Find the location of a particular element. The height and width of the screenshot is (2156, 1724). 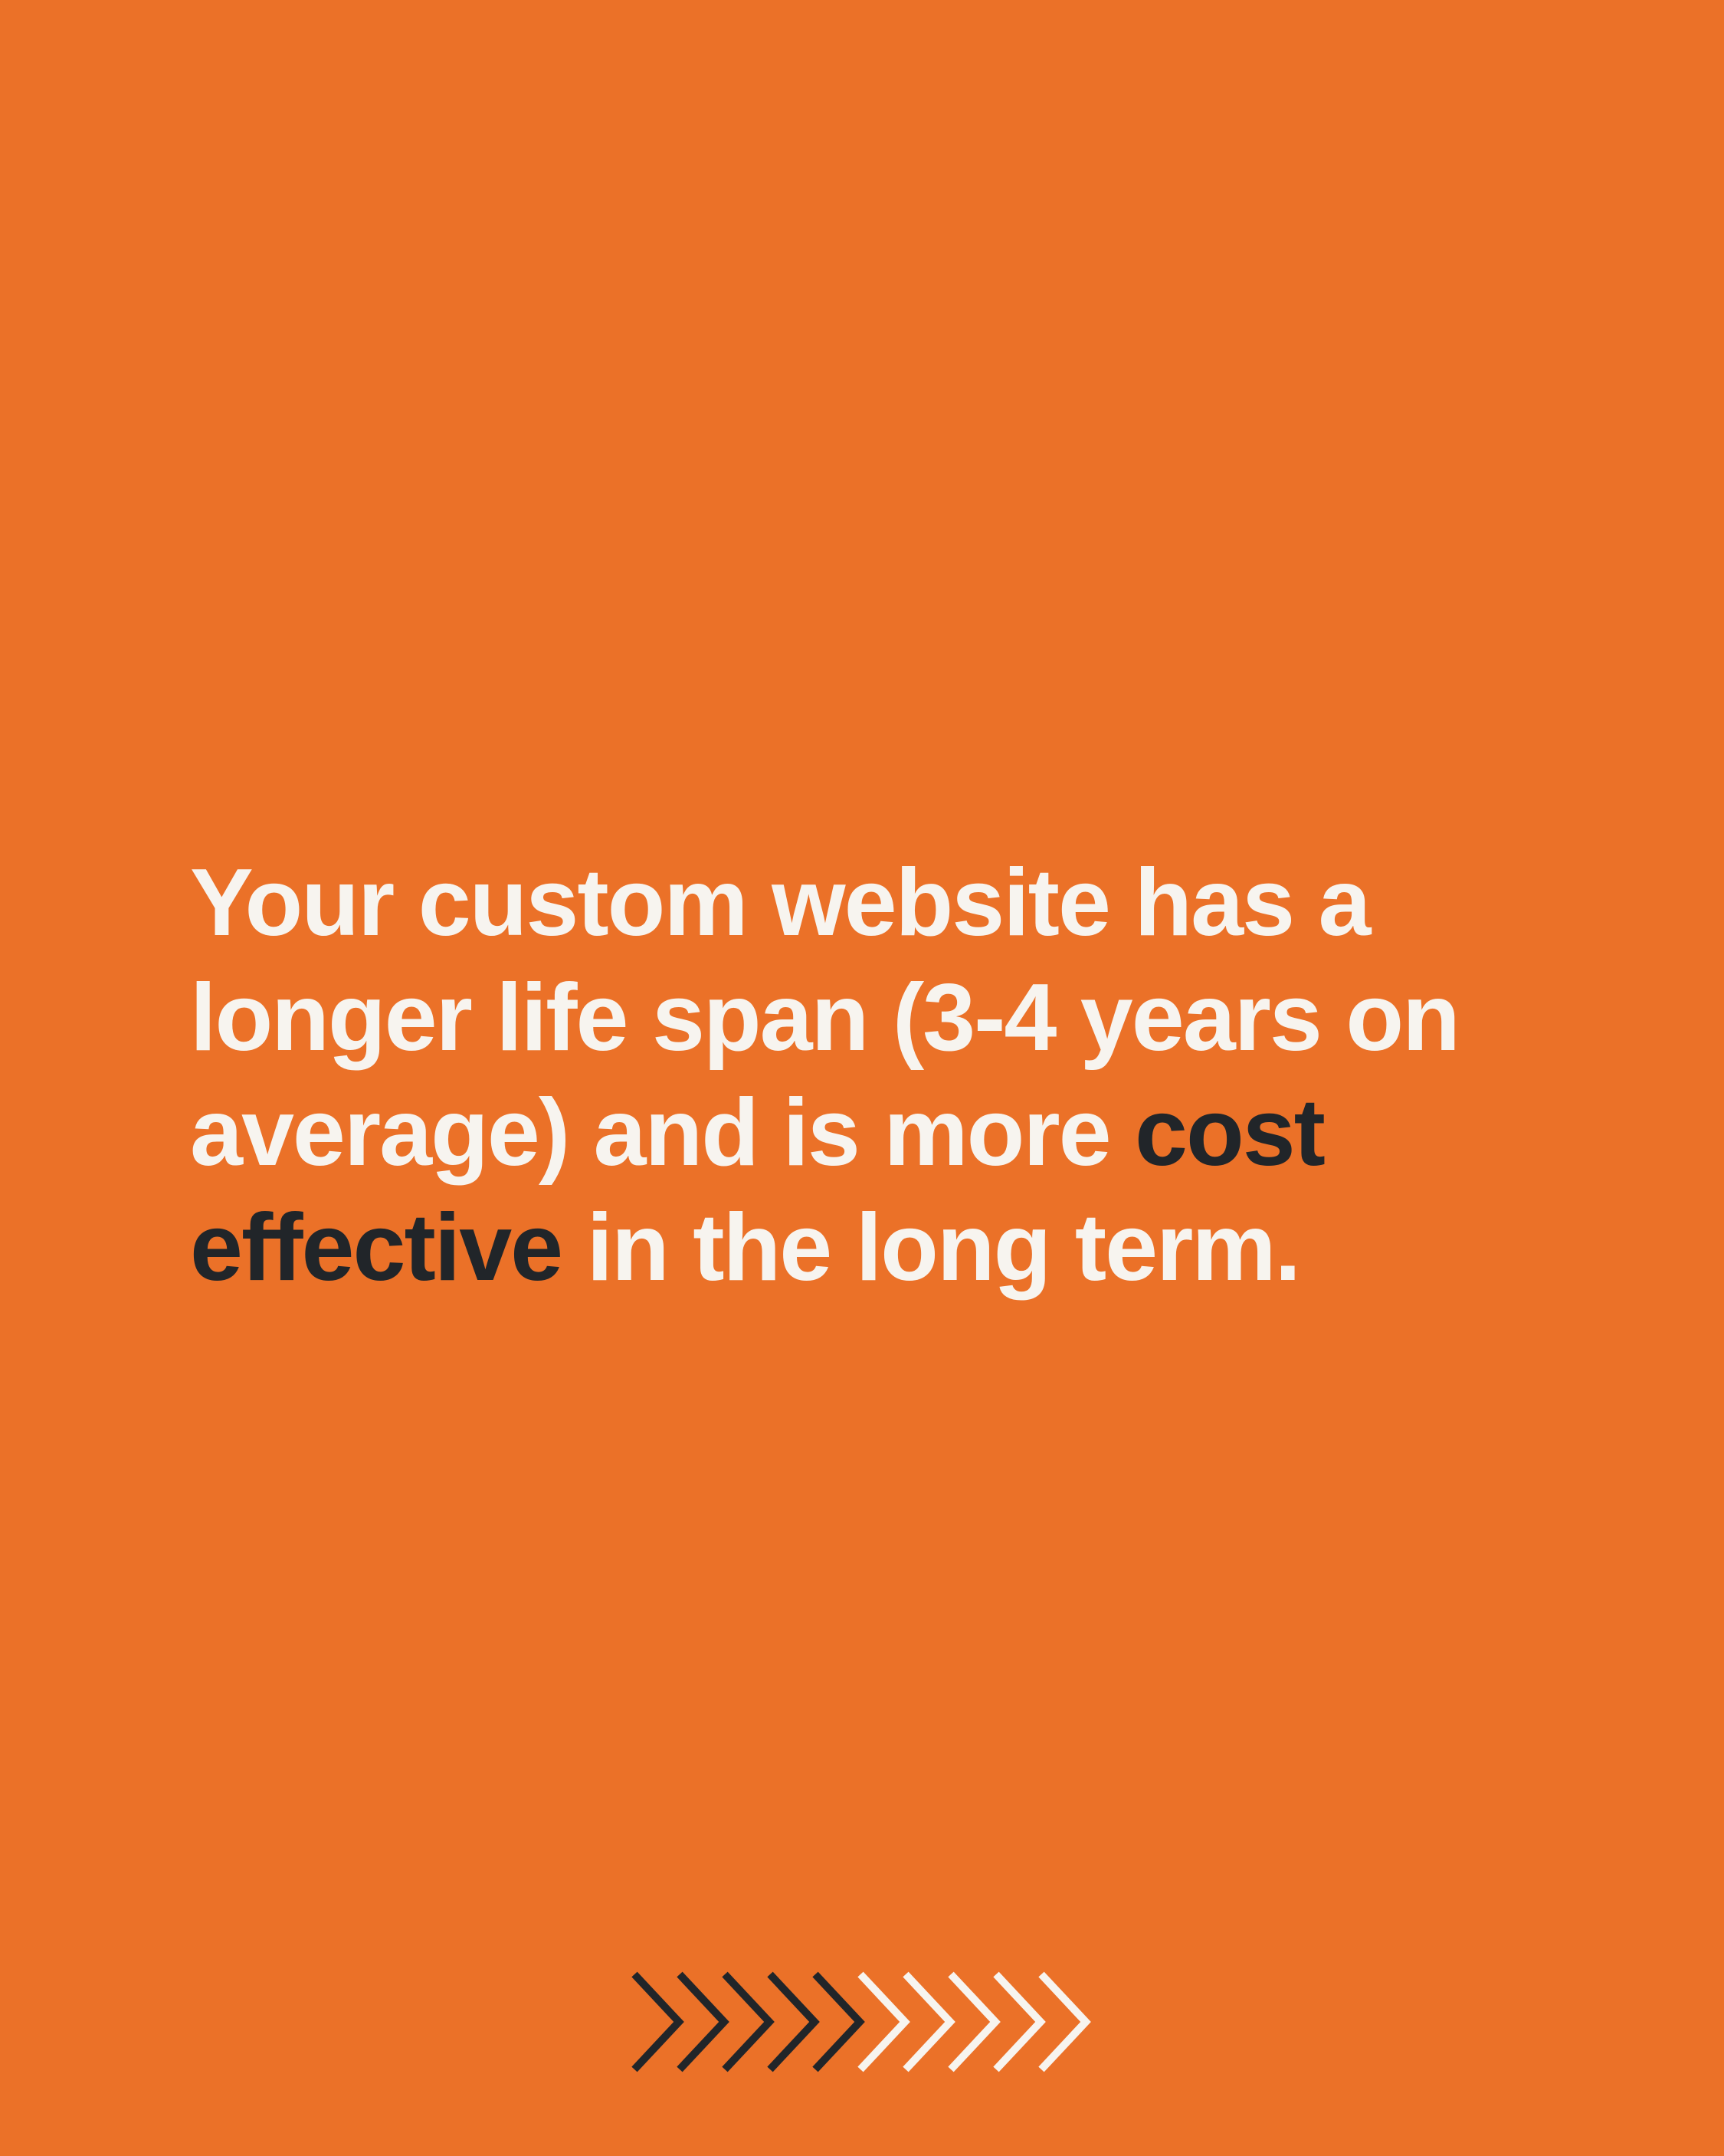

chevron-row is located at coordinates (861, 2021).